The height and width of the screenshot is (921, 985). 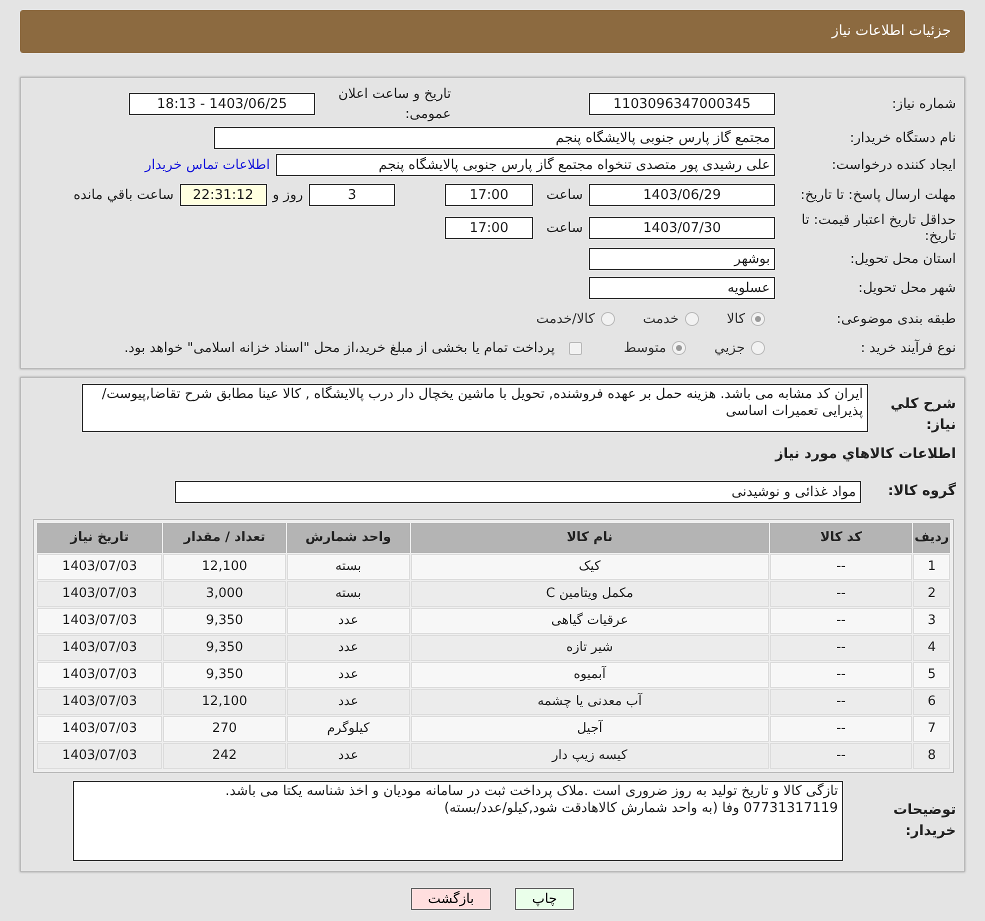 What do you see at coordinates (589, 621) in the screenshot?
I see `table-cell: عرقیات گیاهی` at bounding box center [589, 621].